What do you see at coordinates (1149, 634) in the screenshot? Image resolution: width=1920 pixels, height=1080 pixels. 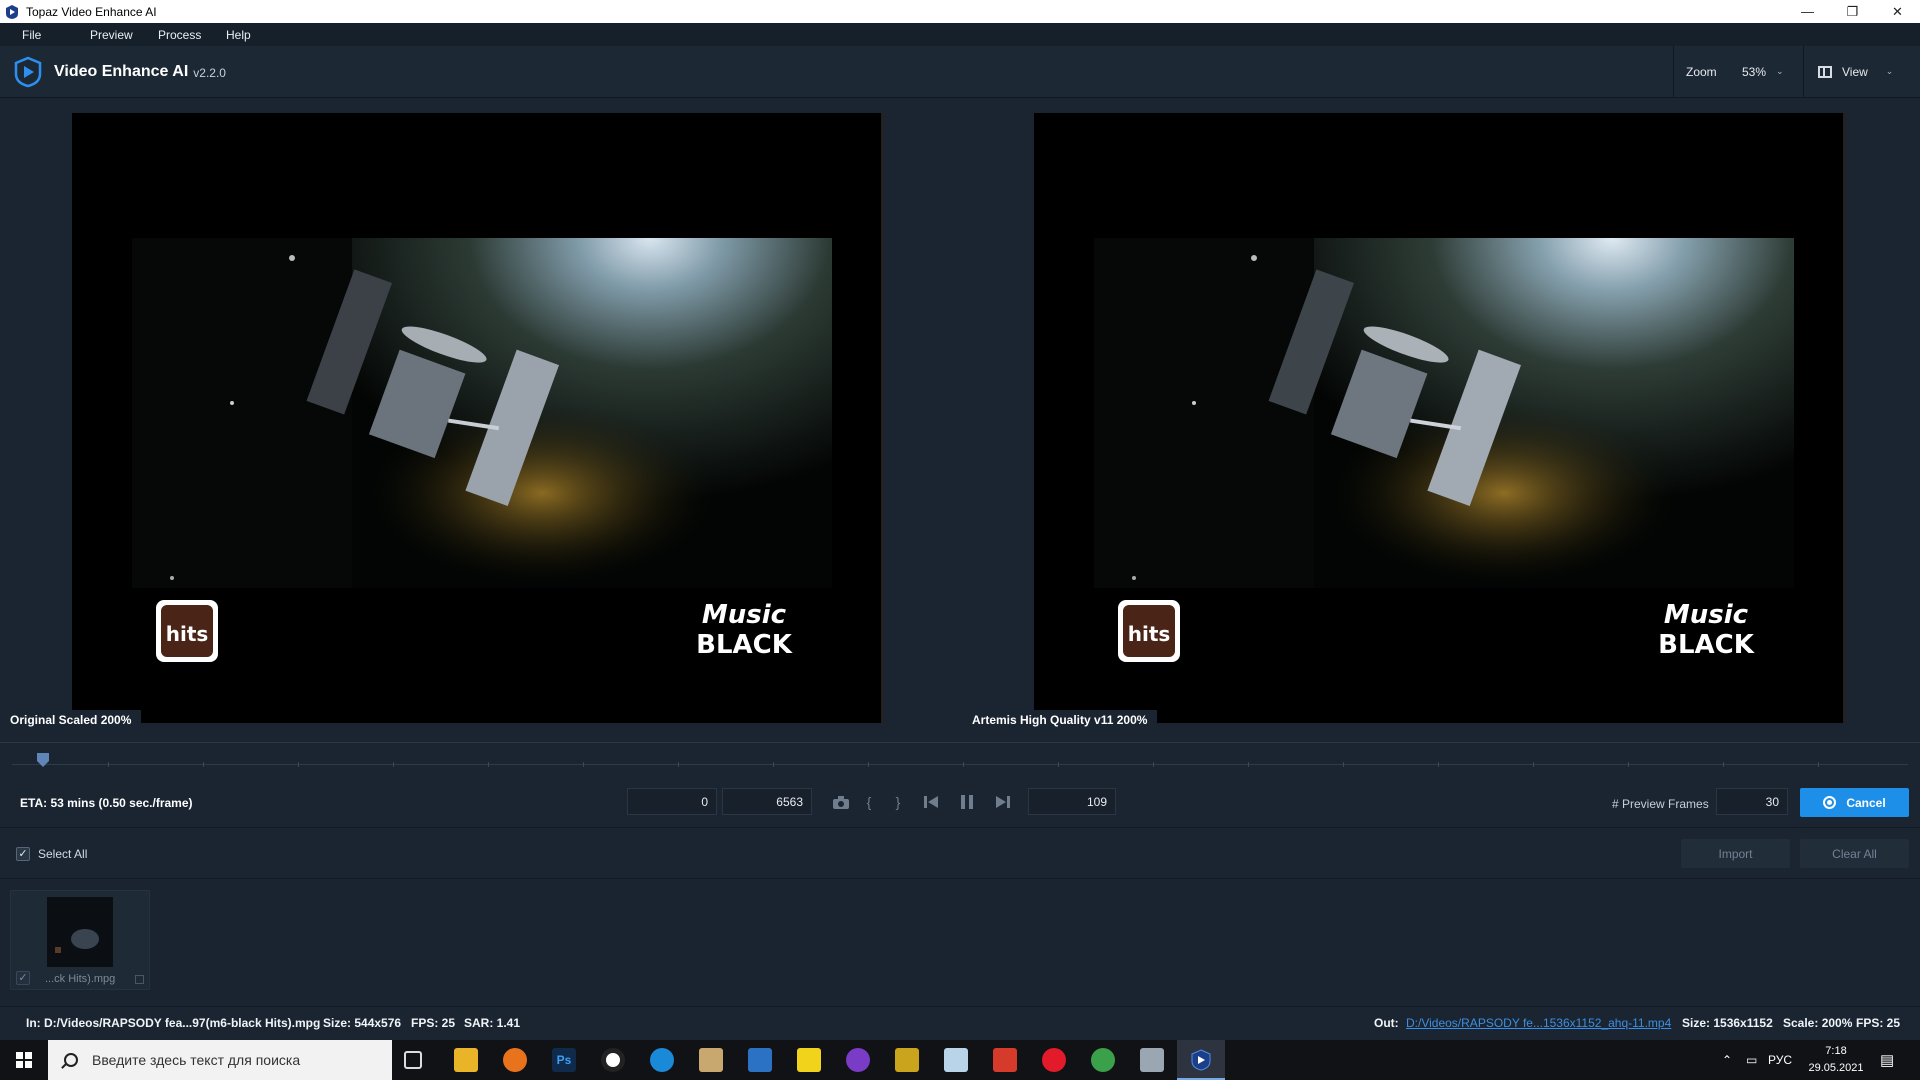 I see `hits-logo-text: hits` at bounding box center [1149, 634].